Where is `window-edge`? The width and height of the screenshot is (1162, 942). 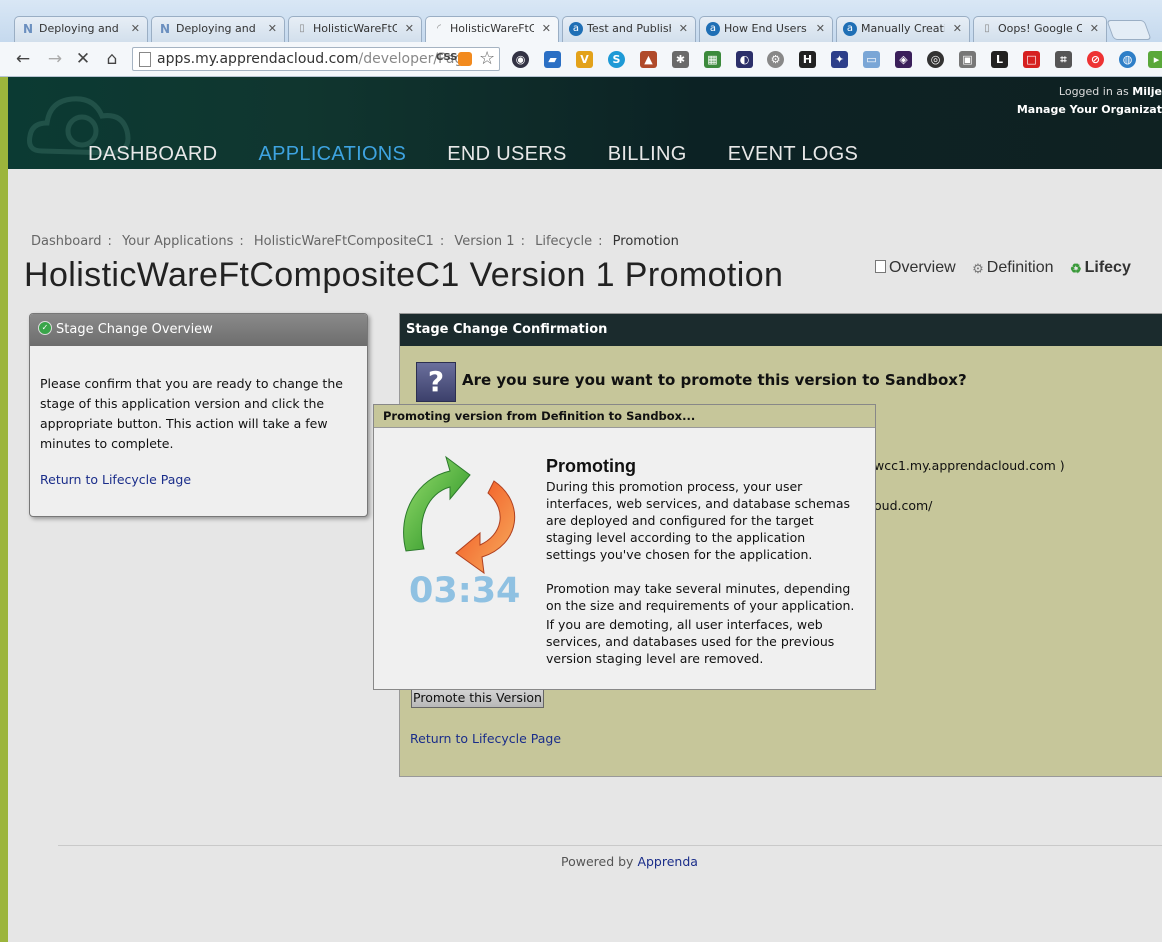
window-edge is located at coordinates (4, 509).